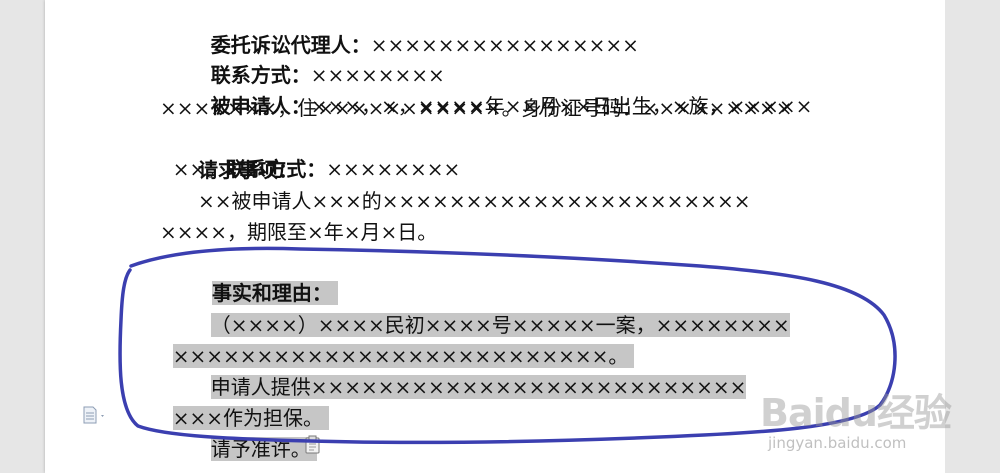 The height and width of the screenshot is (473, 1000). What do you see at coordinates (476, 108) in the screenshot?
I see `respondent-line-2: ×××××××，住×××××××××××。身份证号码：×××××××××` at bounding box center [476, 108].